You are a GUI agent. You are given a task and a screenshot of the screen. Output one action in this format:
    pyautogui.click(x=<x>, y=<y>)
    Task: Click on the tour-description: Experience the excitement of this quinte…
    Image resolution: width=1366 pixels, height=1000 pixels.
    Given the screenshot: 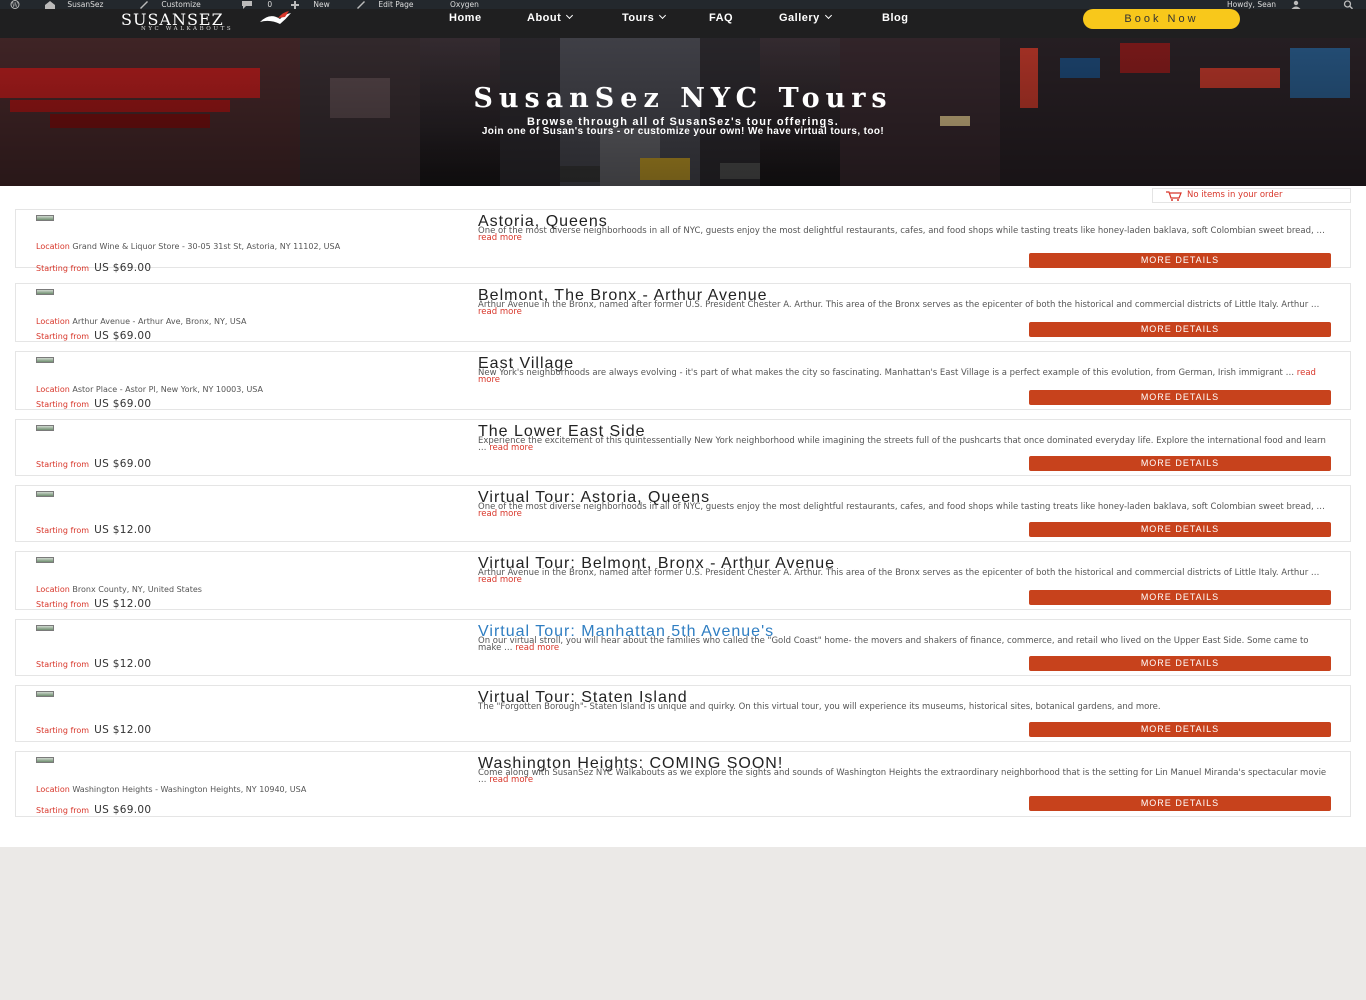 What is the action you would take?
    pyautogui.click(x=906, y=444)
    